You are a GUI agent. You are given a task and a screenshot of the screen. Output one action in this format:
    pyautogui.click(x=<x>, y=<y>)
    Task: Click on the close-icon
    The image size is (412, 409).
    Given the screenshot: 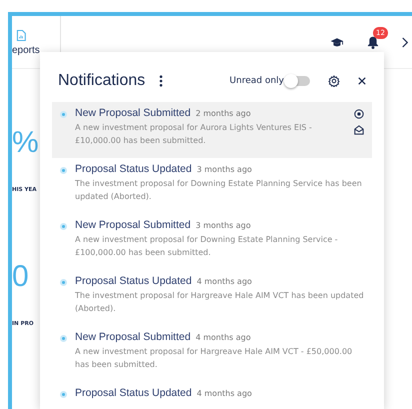 What is the action you would take?
    pyautogui.click(x=362, y=81)
    